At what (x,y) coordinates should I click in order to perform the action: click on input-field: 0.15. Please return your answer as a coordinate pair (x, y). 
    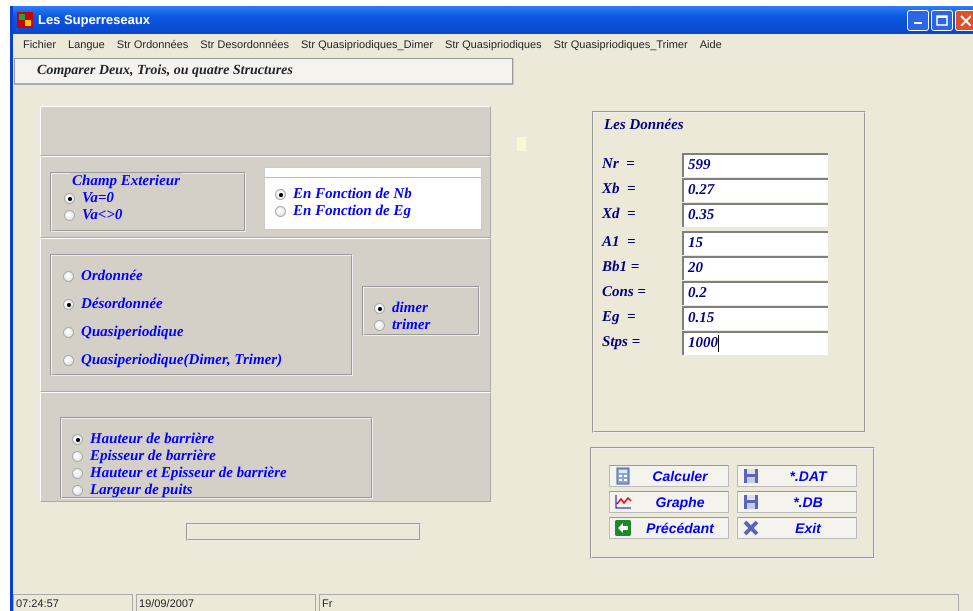
    Looking at the image, I should click on (755, 318).